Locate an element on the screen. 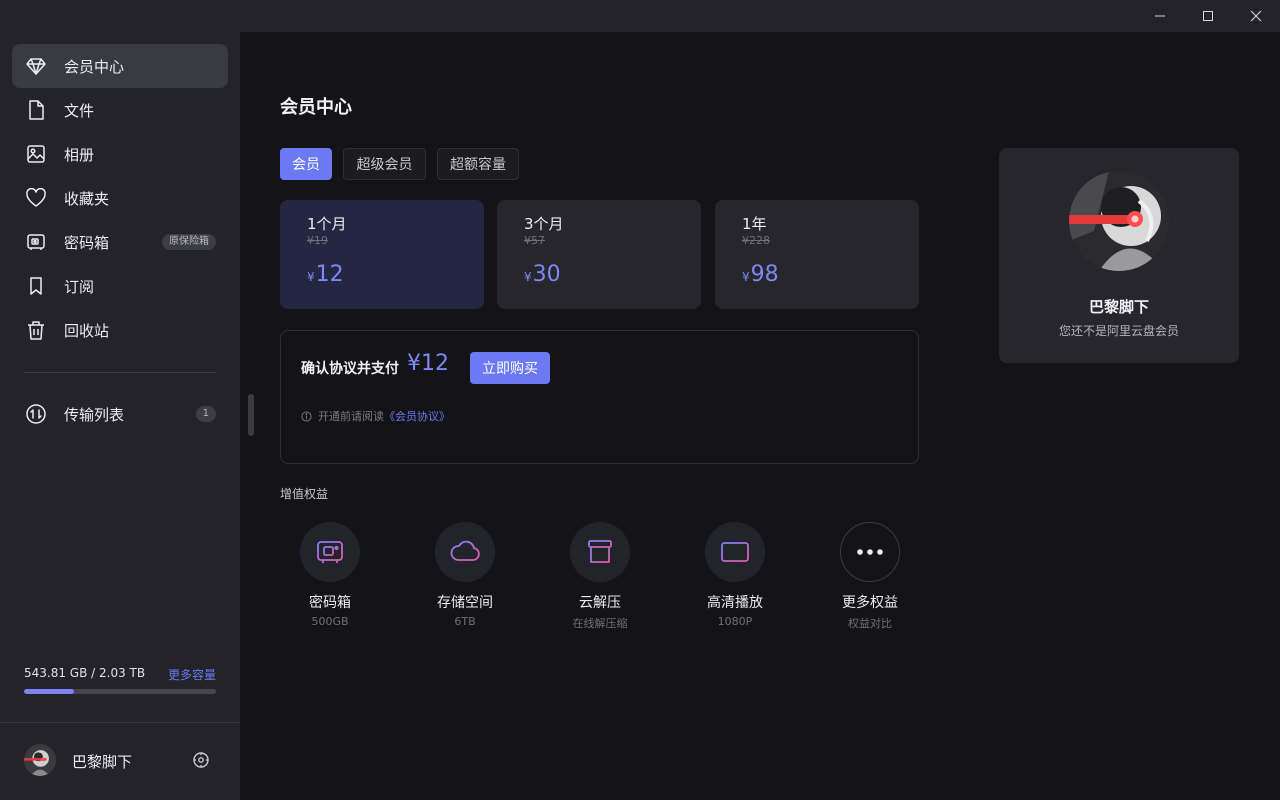  archive-icon is located at coordinates (600, 552).